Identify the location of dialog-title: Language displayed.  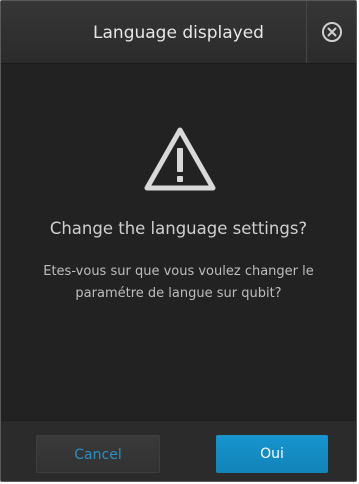
(178, 33).